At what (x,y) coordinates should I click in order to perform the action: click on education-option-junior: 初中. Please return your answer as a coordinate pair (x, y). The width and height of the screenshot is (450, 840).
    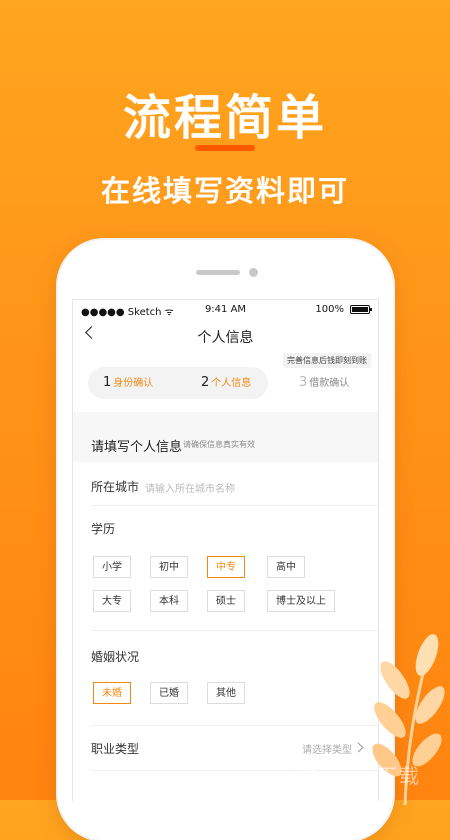
    Looking at the image, I should click on (169, 567).